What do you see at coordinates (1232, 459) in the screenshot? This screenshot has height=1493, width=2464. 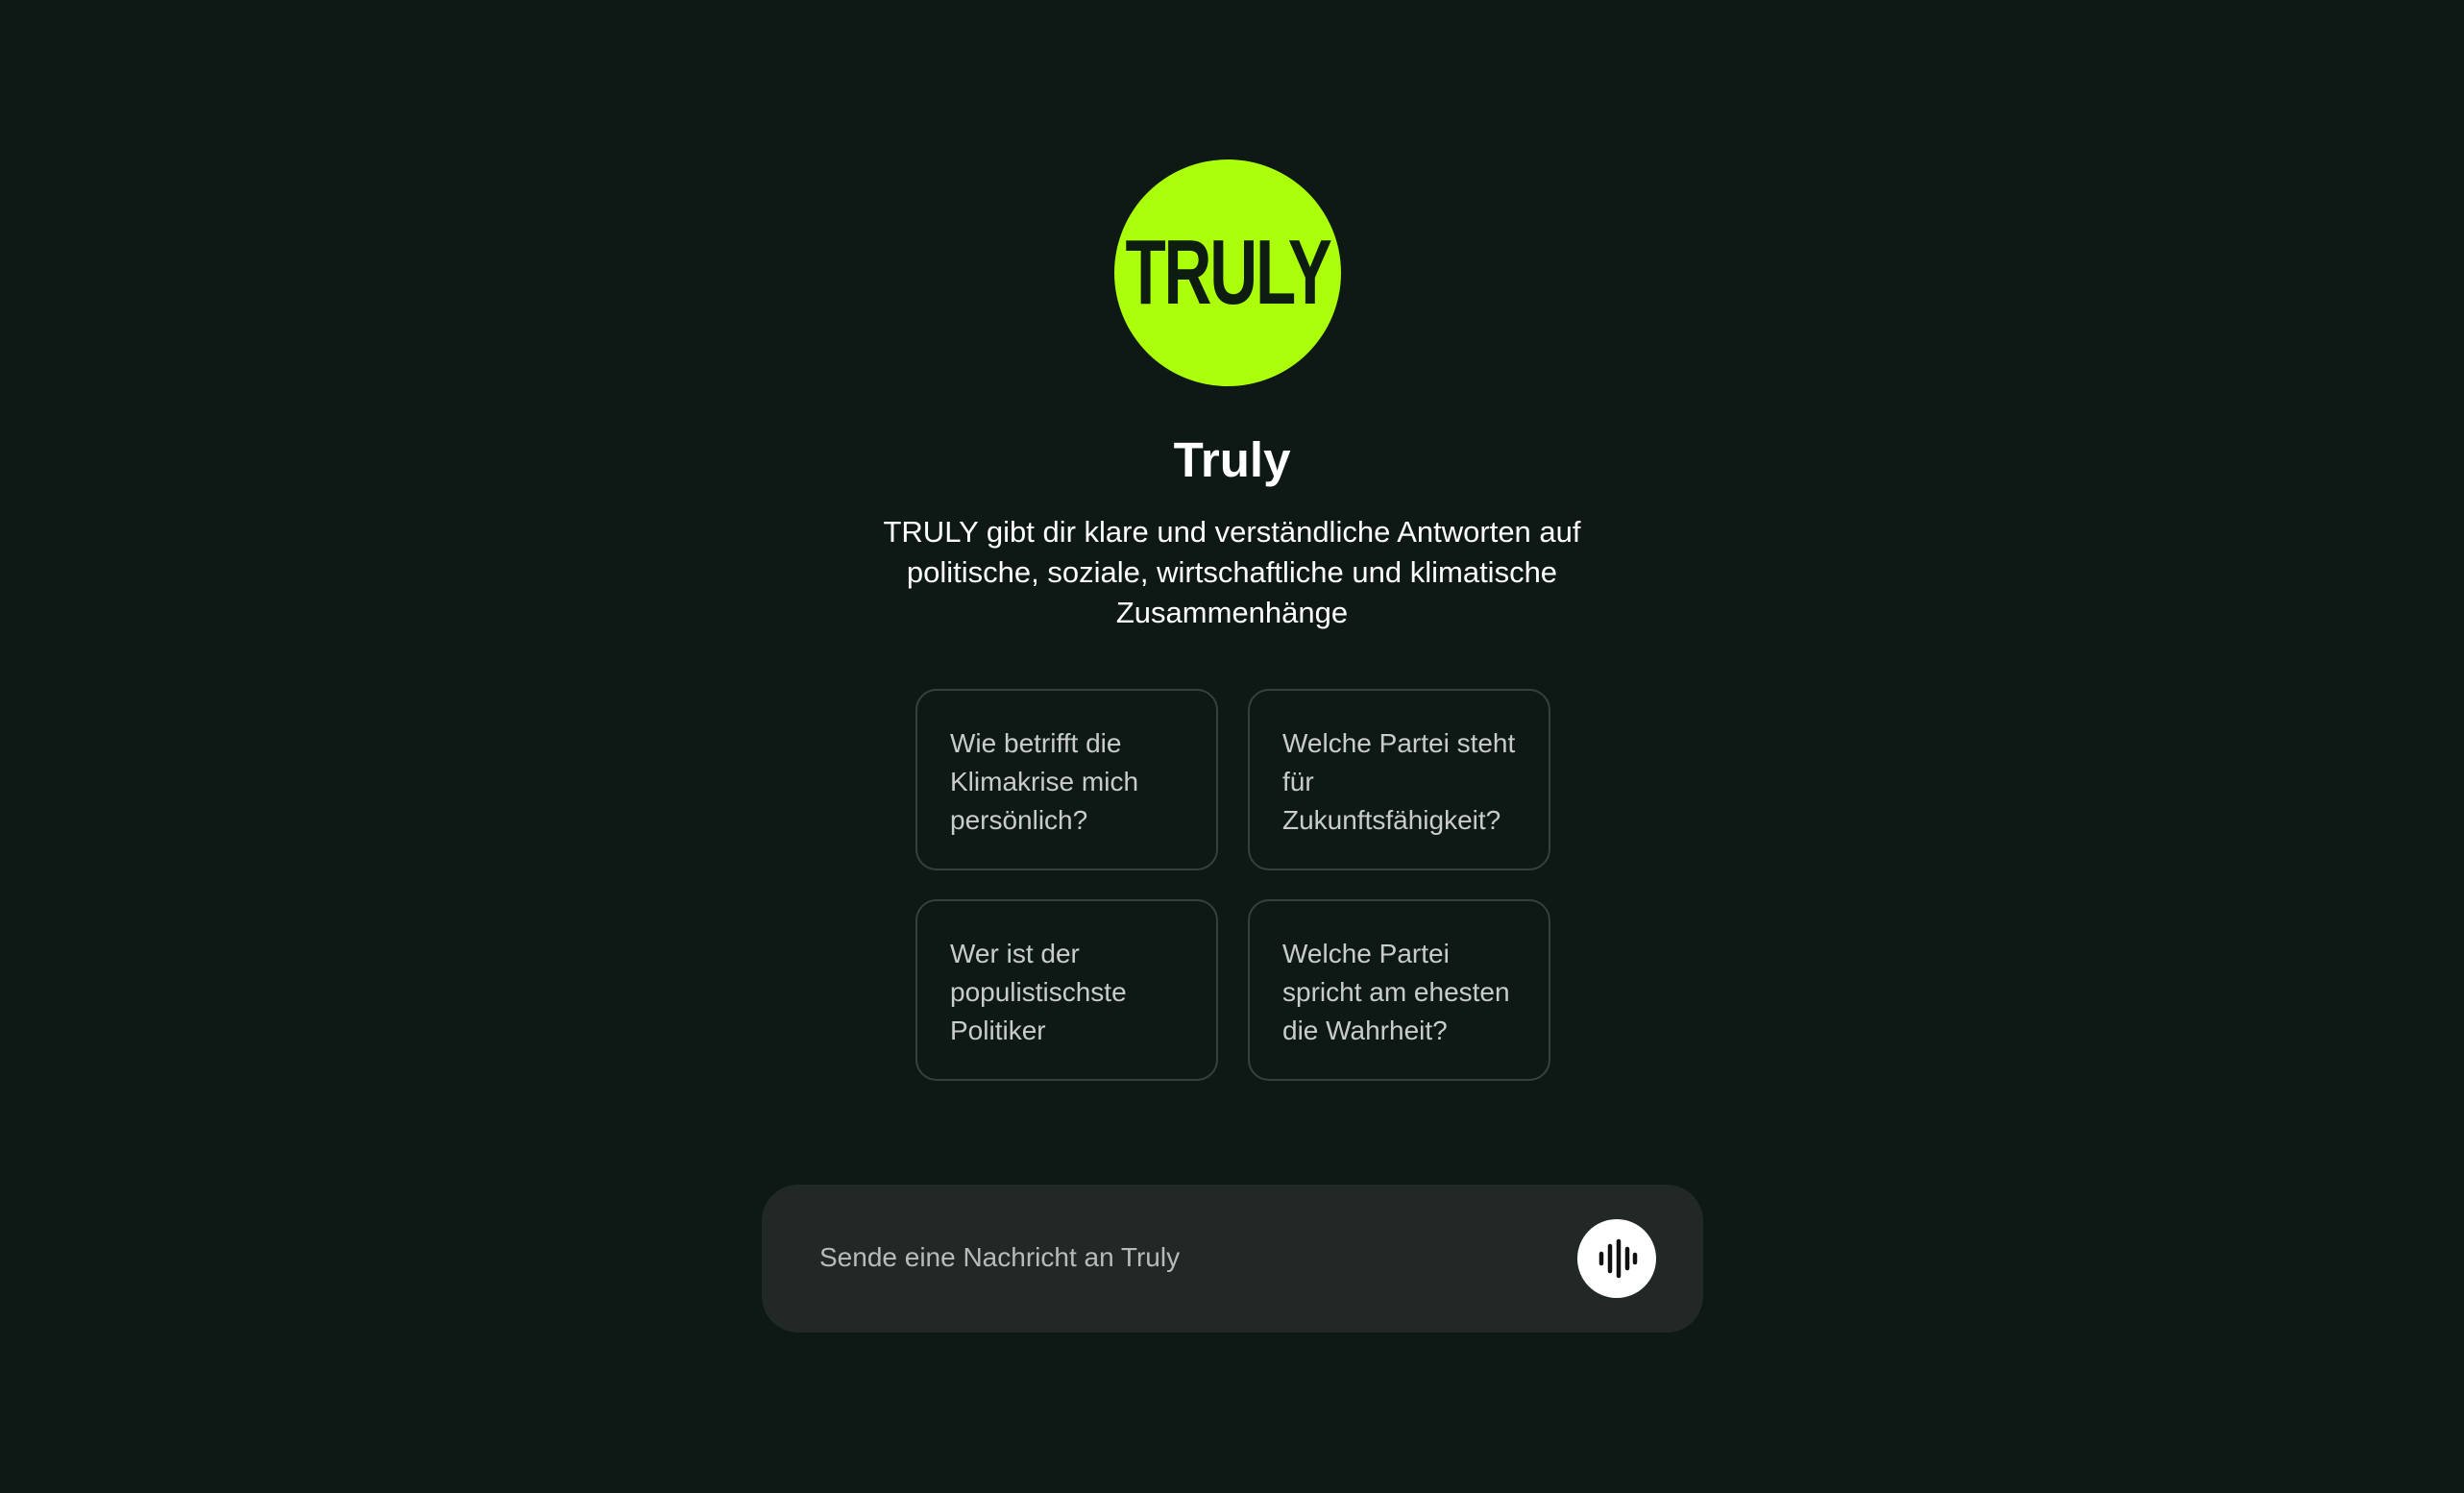 I see `page-title: Truly` at bounding box center [1232, 459].